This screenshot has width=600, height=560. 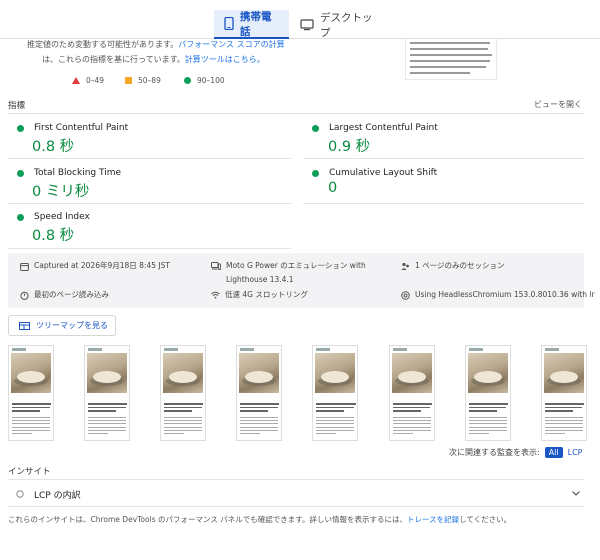 I want to click on legend-fail: 0–49, so click(x=88, y=80).